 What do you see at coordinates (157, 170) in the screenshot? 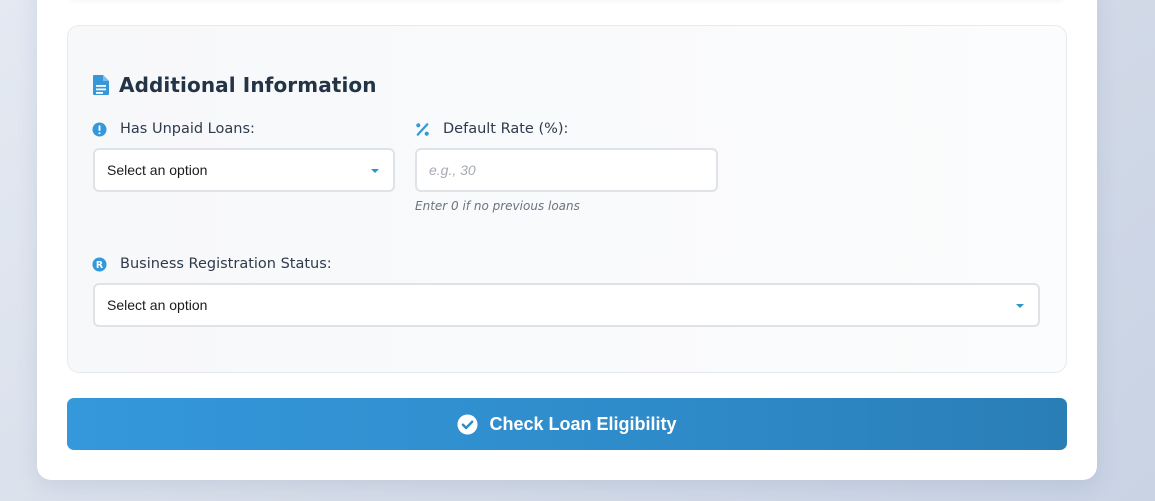
I see `unpaid-loans-select-value: Select an option` at bounding box center [157, 170].